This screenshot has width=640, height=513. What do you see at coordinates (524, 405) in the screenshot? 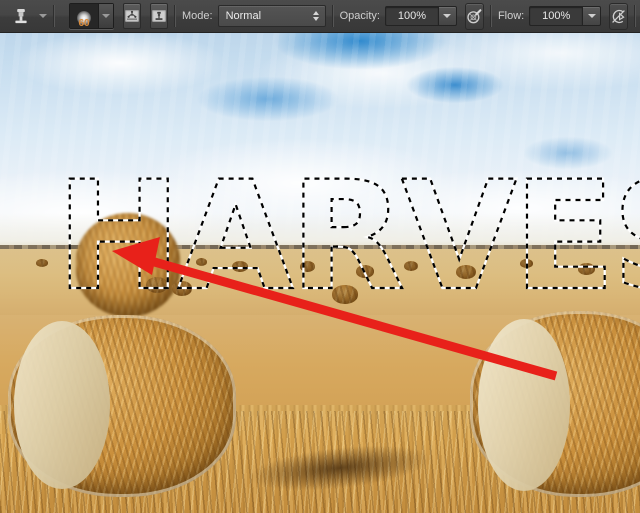
I see `bale-right-end-cap` at bounding box center [524, 405].